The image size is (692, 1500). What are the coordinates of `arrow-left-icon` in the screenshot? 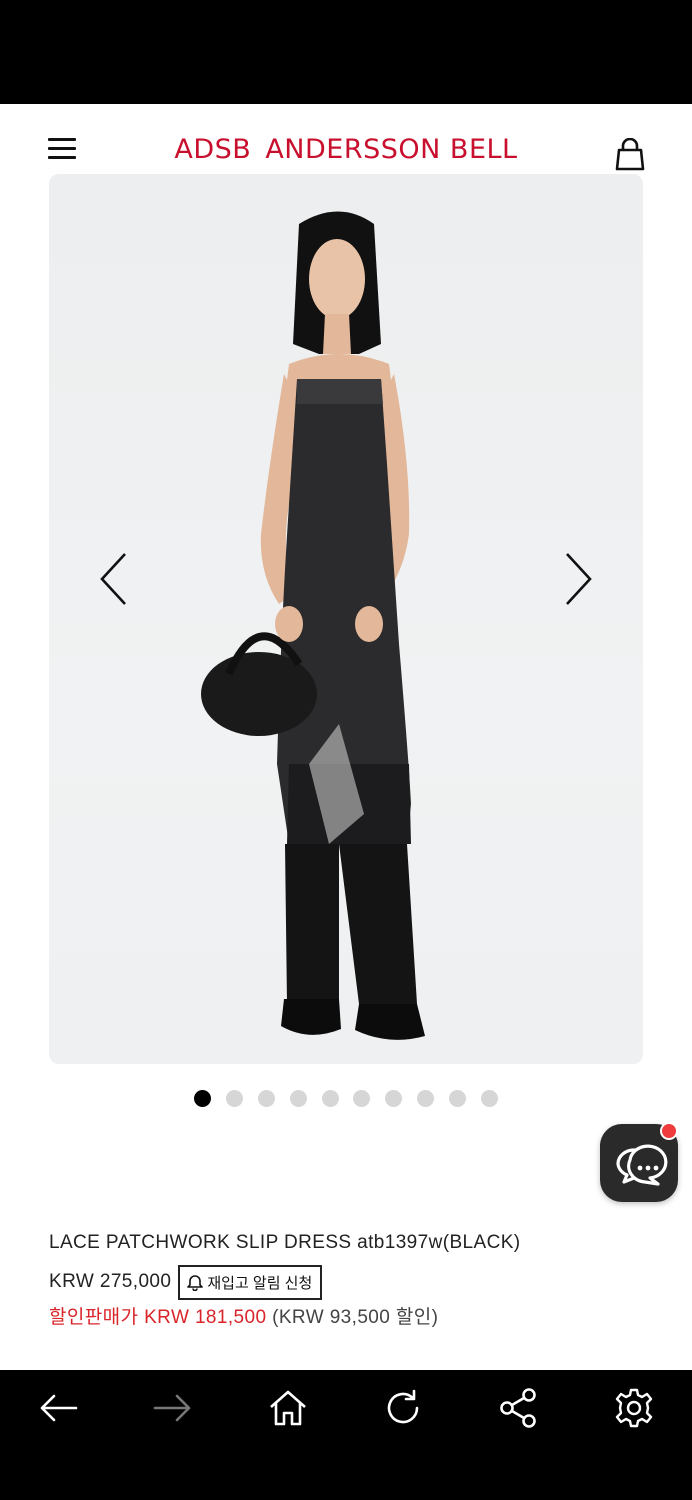 It's located at (58, 1408).